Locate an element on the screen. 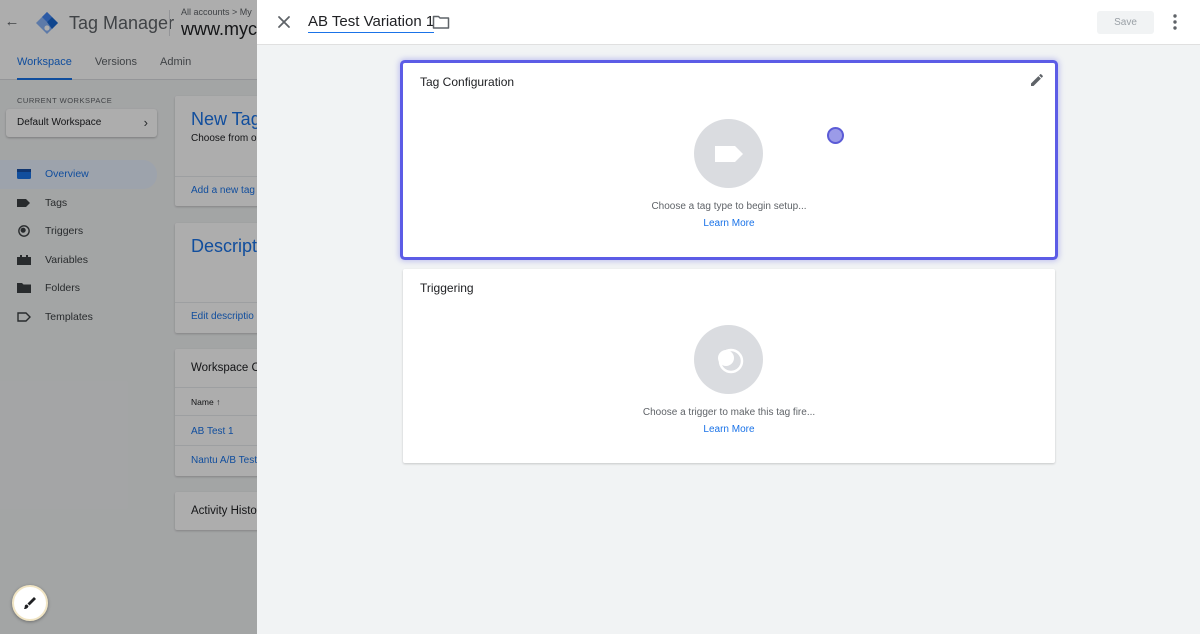  more-vert-icon is located at coordinates (1175, 22).